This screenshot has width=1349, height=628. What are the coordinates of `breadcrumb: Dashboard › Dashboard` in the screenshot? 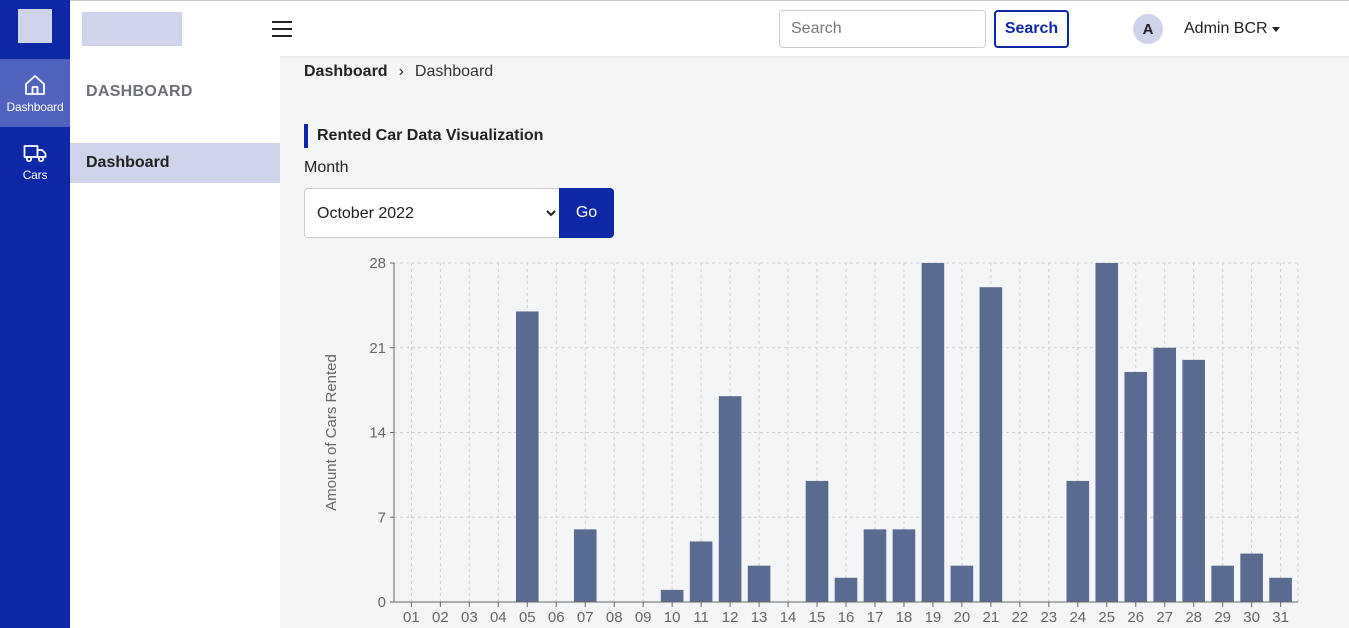 It's located at (398, 72).